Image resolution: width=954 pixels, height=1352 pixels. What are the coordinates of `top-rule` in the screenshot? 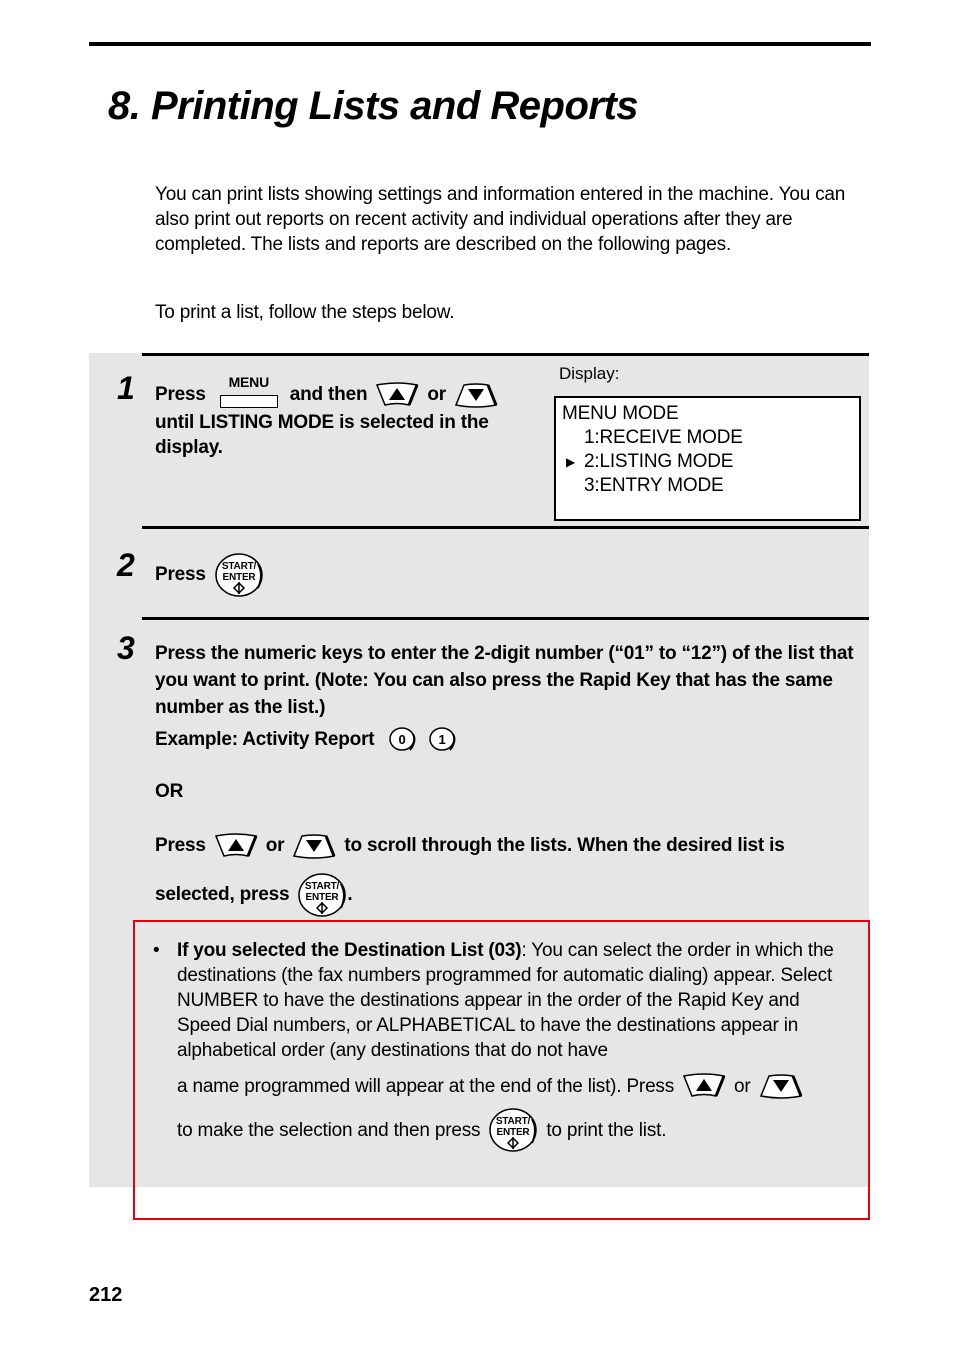 It's located at (480, 44).